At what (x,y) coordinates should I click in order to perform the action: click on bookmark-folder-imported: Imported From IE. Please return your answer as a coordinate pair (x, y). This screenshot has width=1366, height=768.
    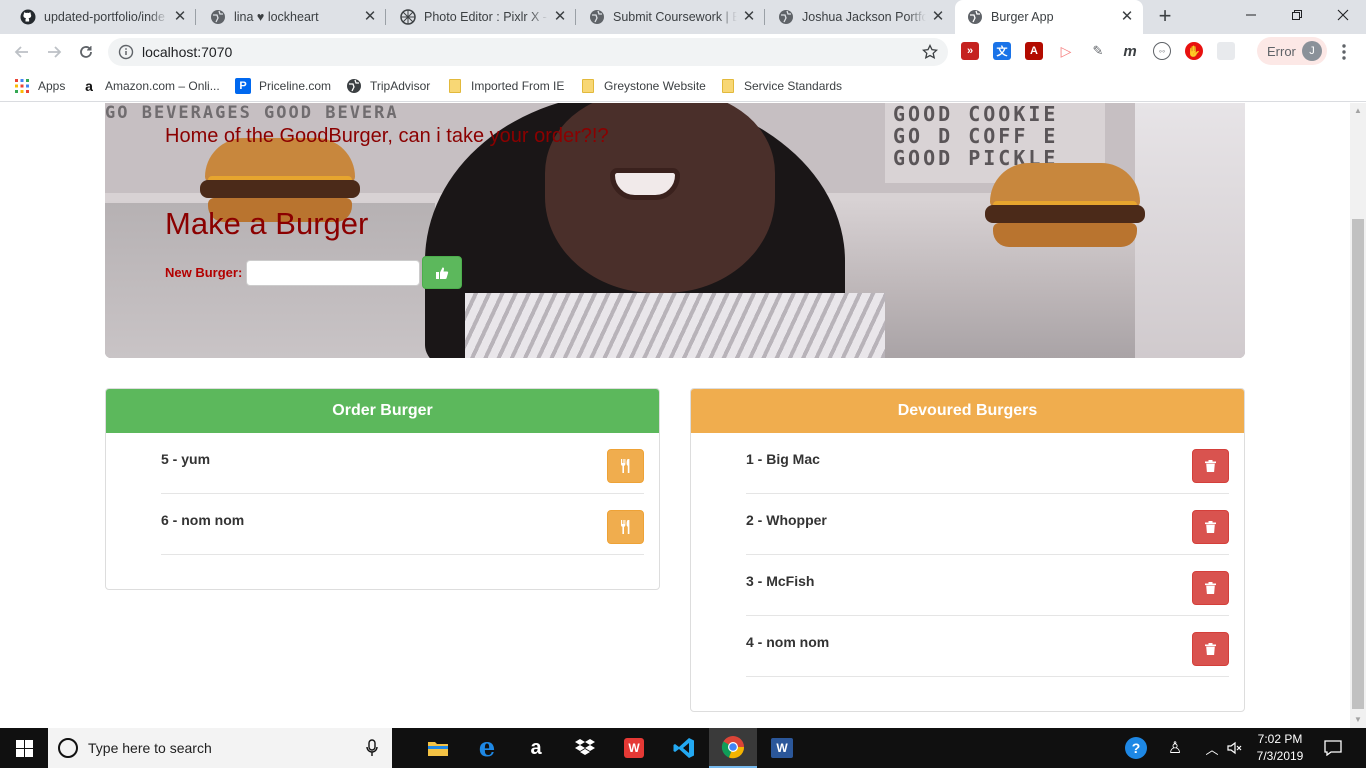
    Looking at the image, I should click on (505, 86).